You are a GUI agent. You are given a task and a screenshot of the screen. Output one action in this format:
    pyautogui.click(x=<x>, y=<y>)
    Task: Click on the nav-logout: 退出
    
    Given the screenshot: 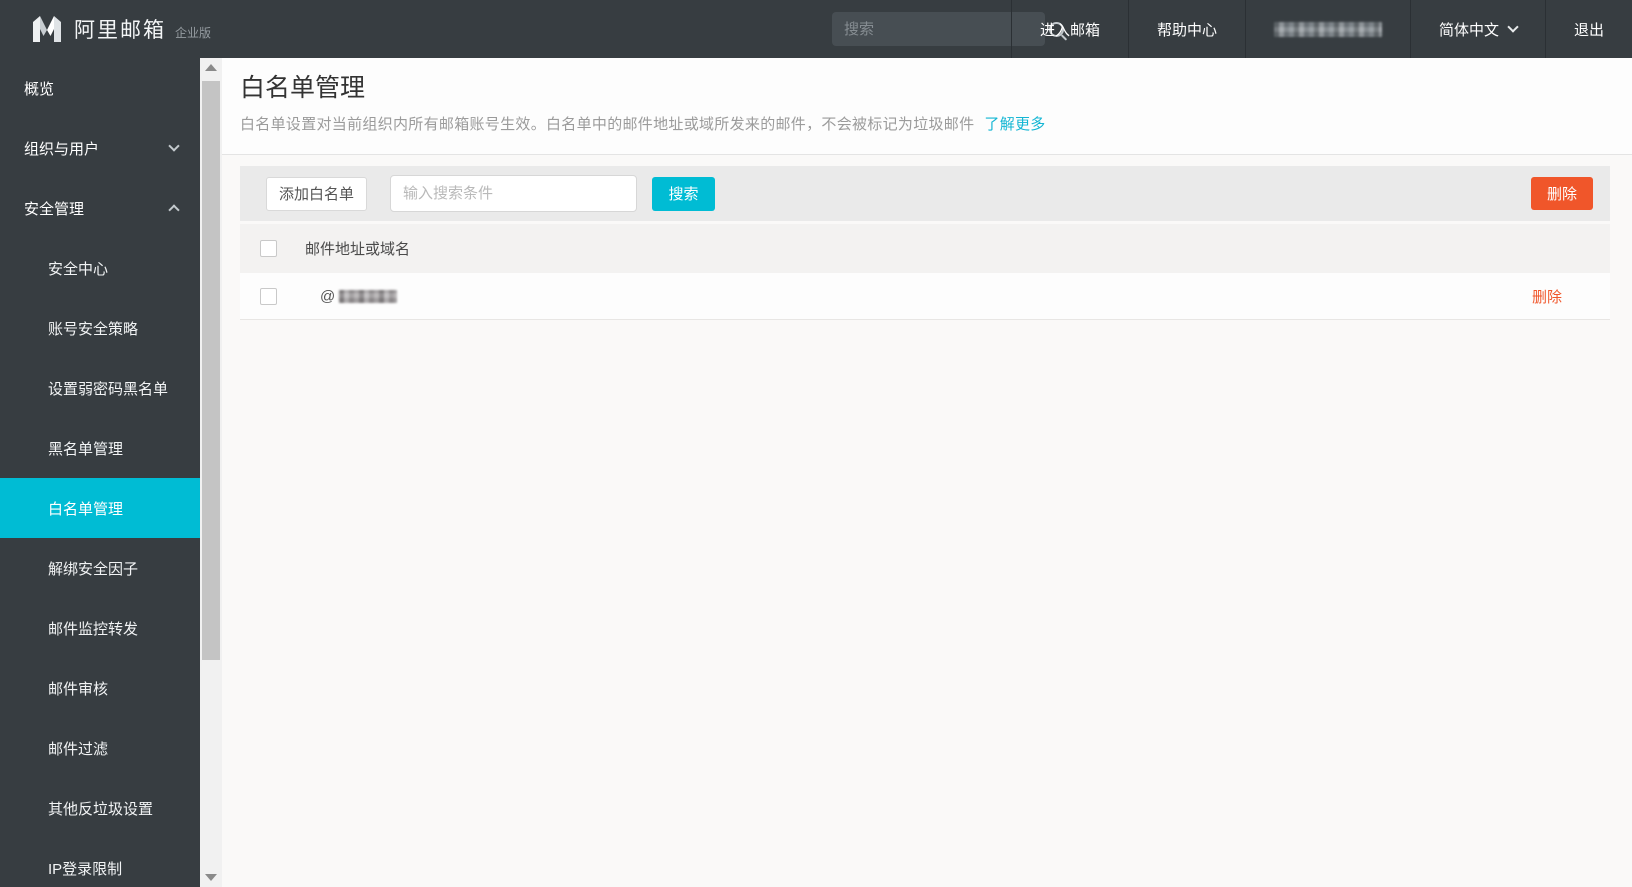 What is the action you would take?
    pyautogui.click(x=1588, y=29)
    